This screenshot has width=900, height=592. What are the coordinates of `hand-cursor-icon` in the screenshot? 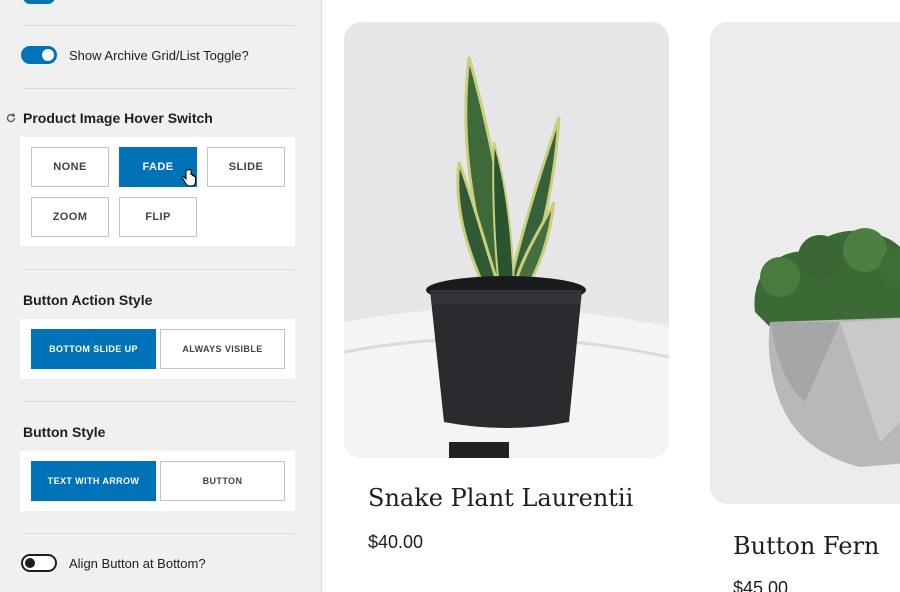 It's located at (188, 177).